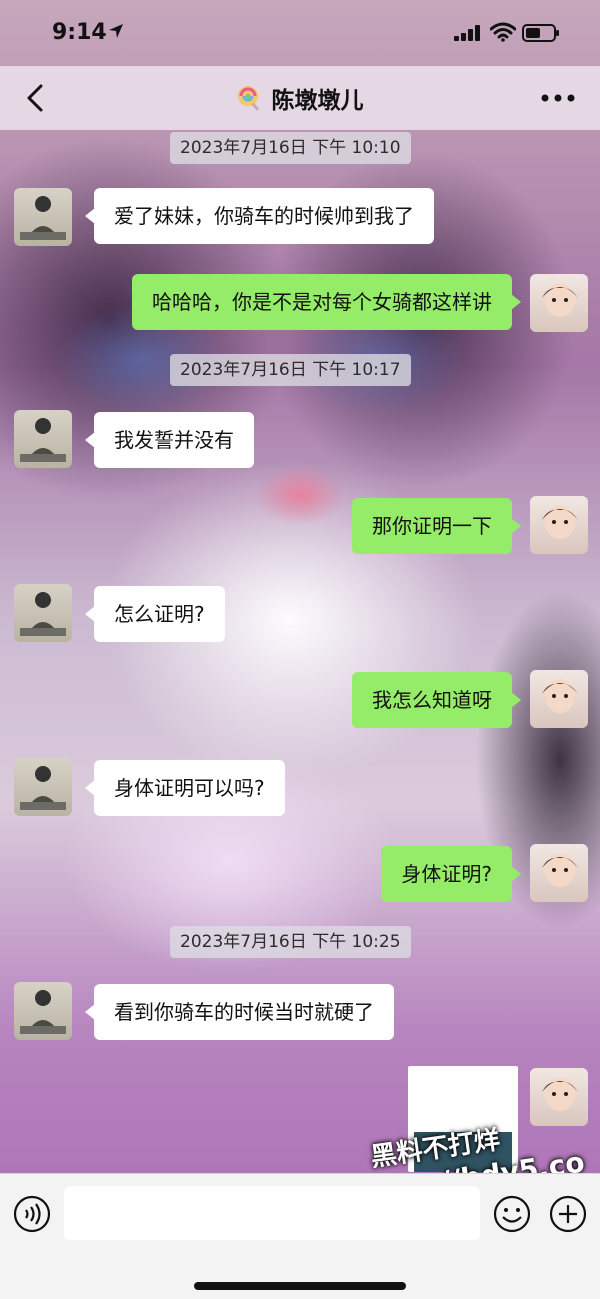 The image size is (600, 1299). What do you see at coordinates (185, 788) in the screenshot?
I see `message-bubble: 身体证明可以吗?` at bounding box center [185, 788].